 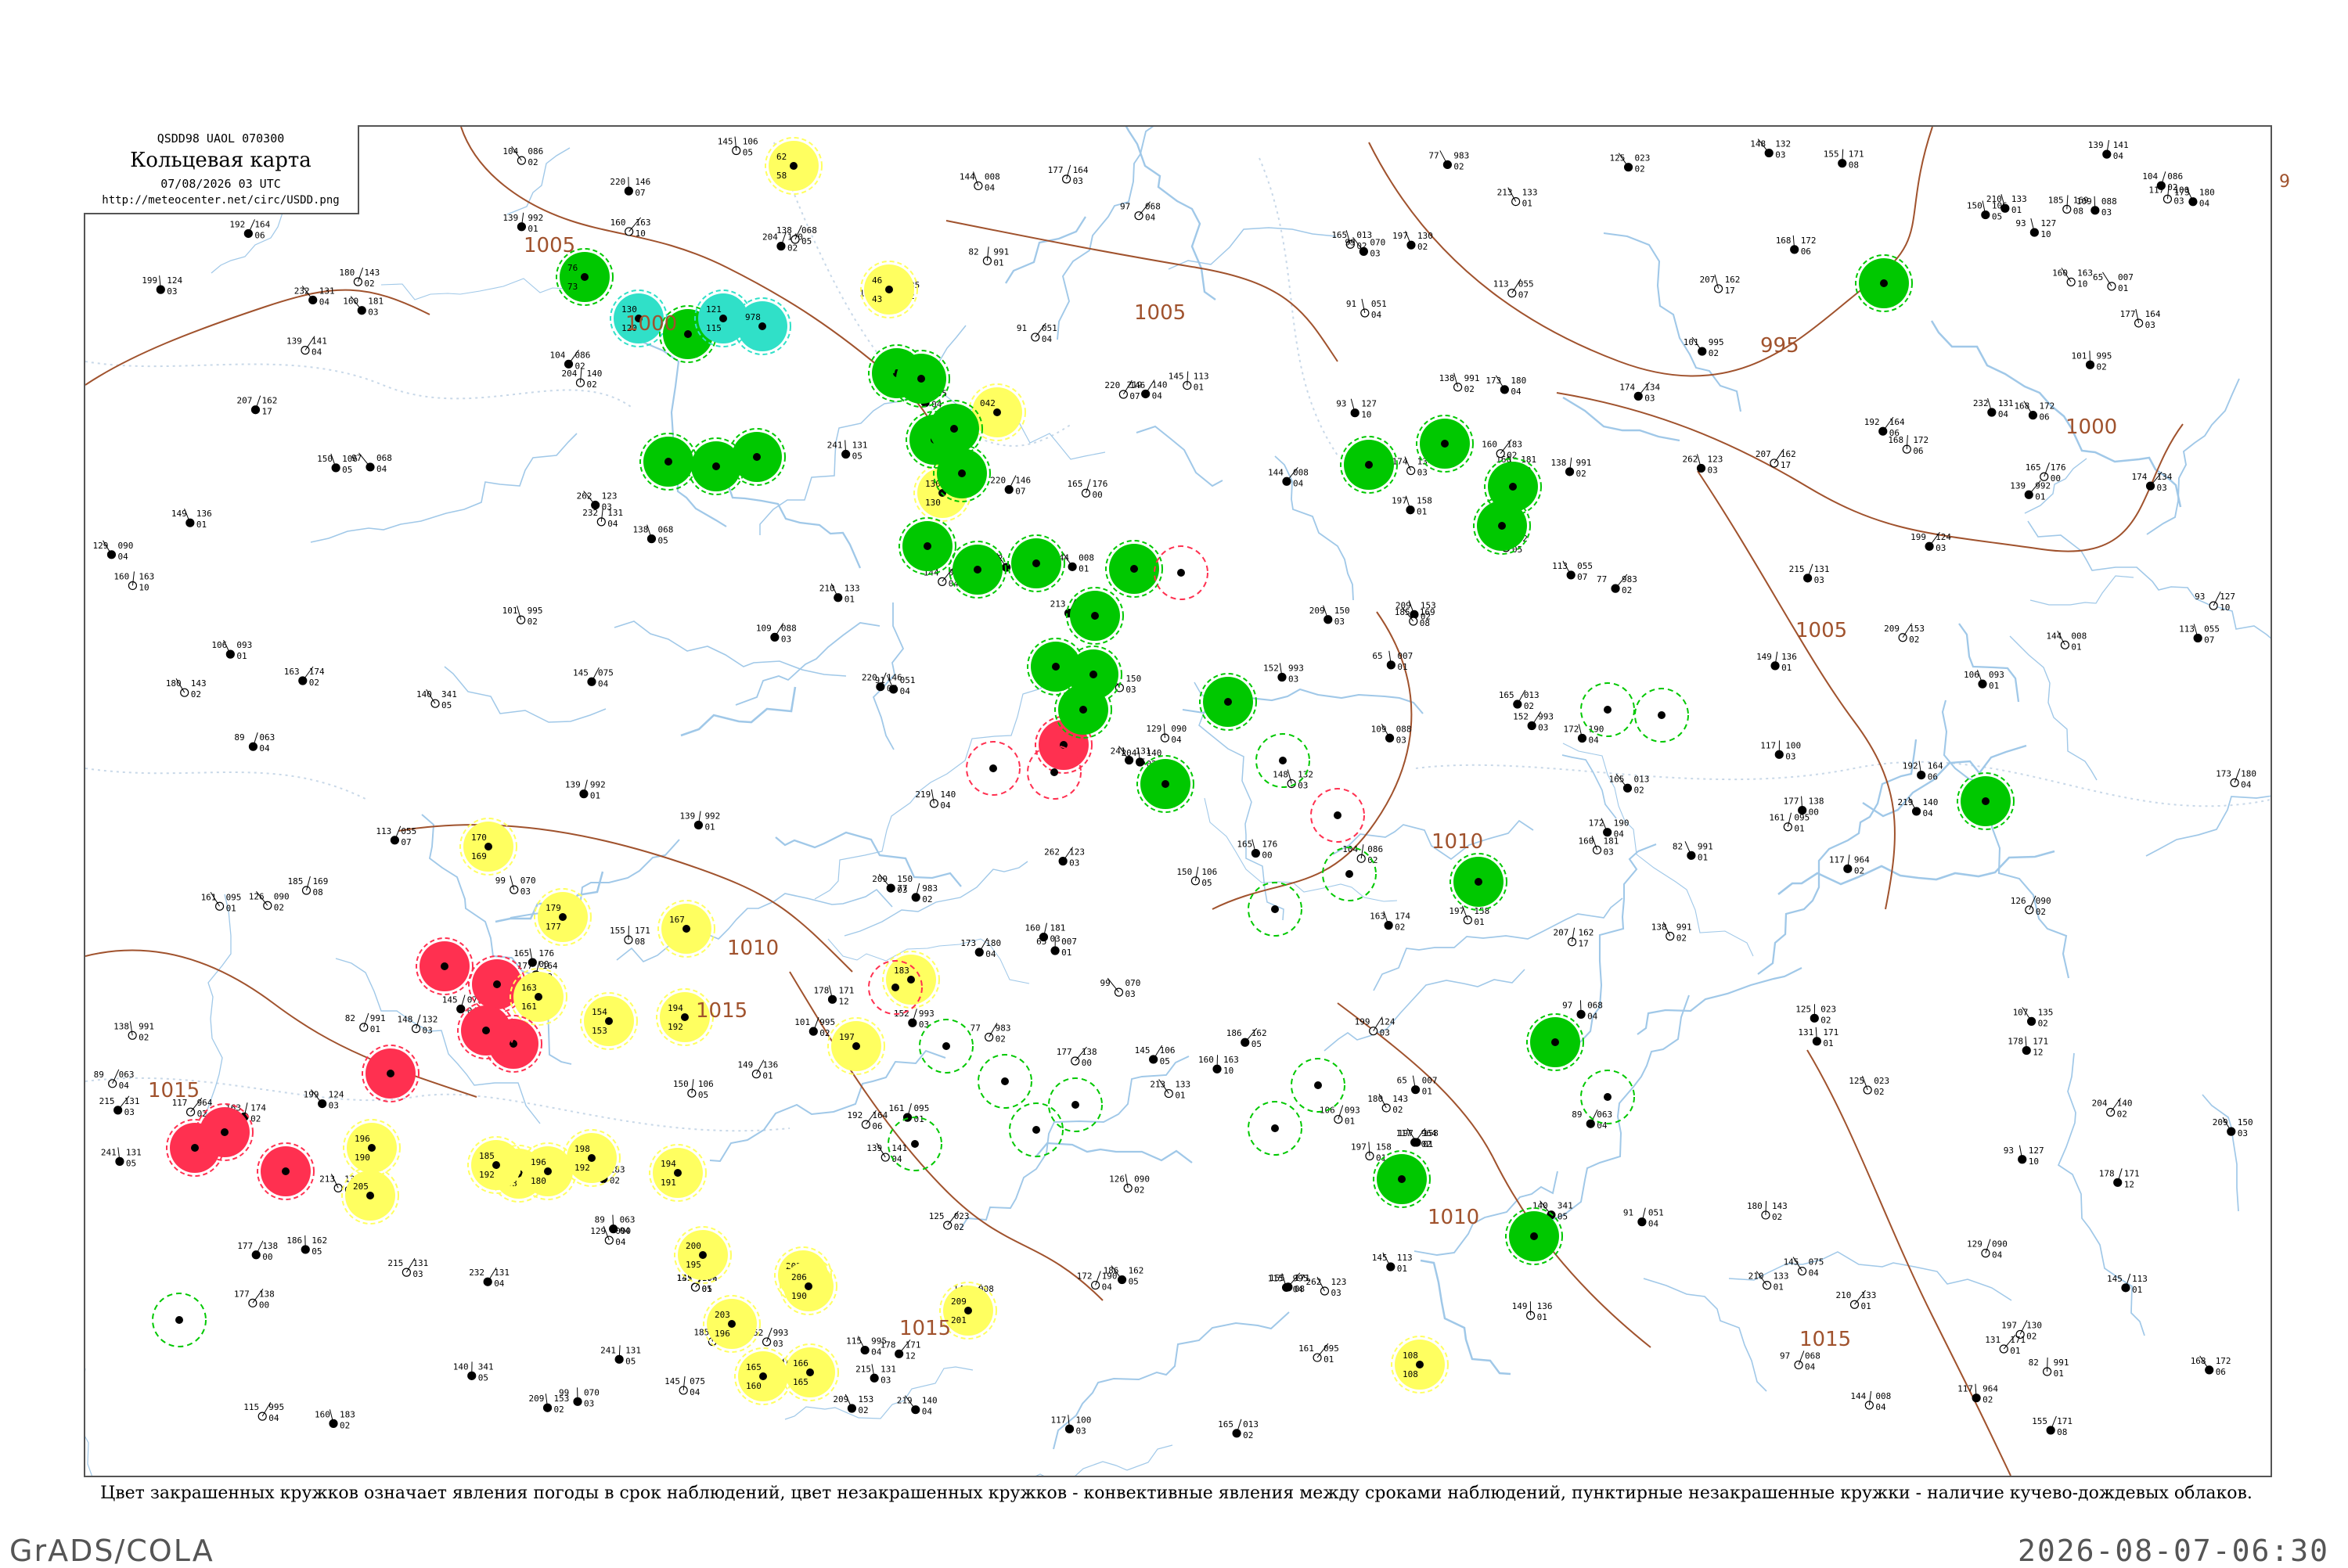 What do you see at coordinates (1816, 1015) in the screenshot?
I see `station-model: 12502302` at bounding box center [1816, 1015].